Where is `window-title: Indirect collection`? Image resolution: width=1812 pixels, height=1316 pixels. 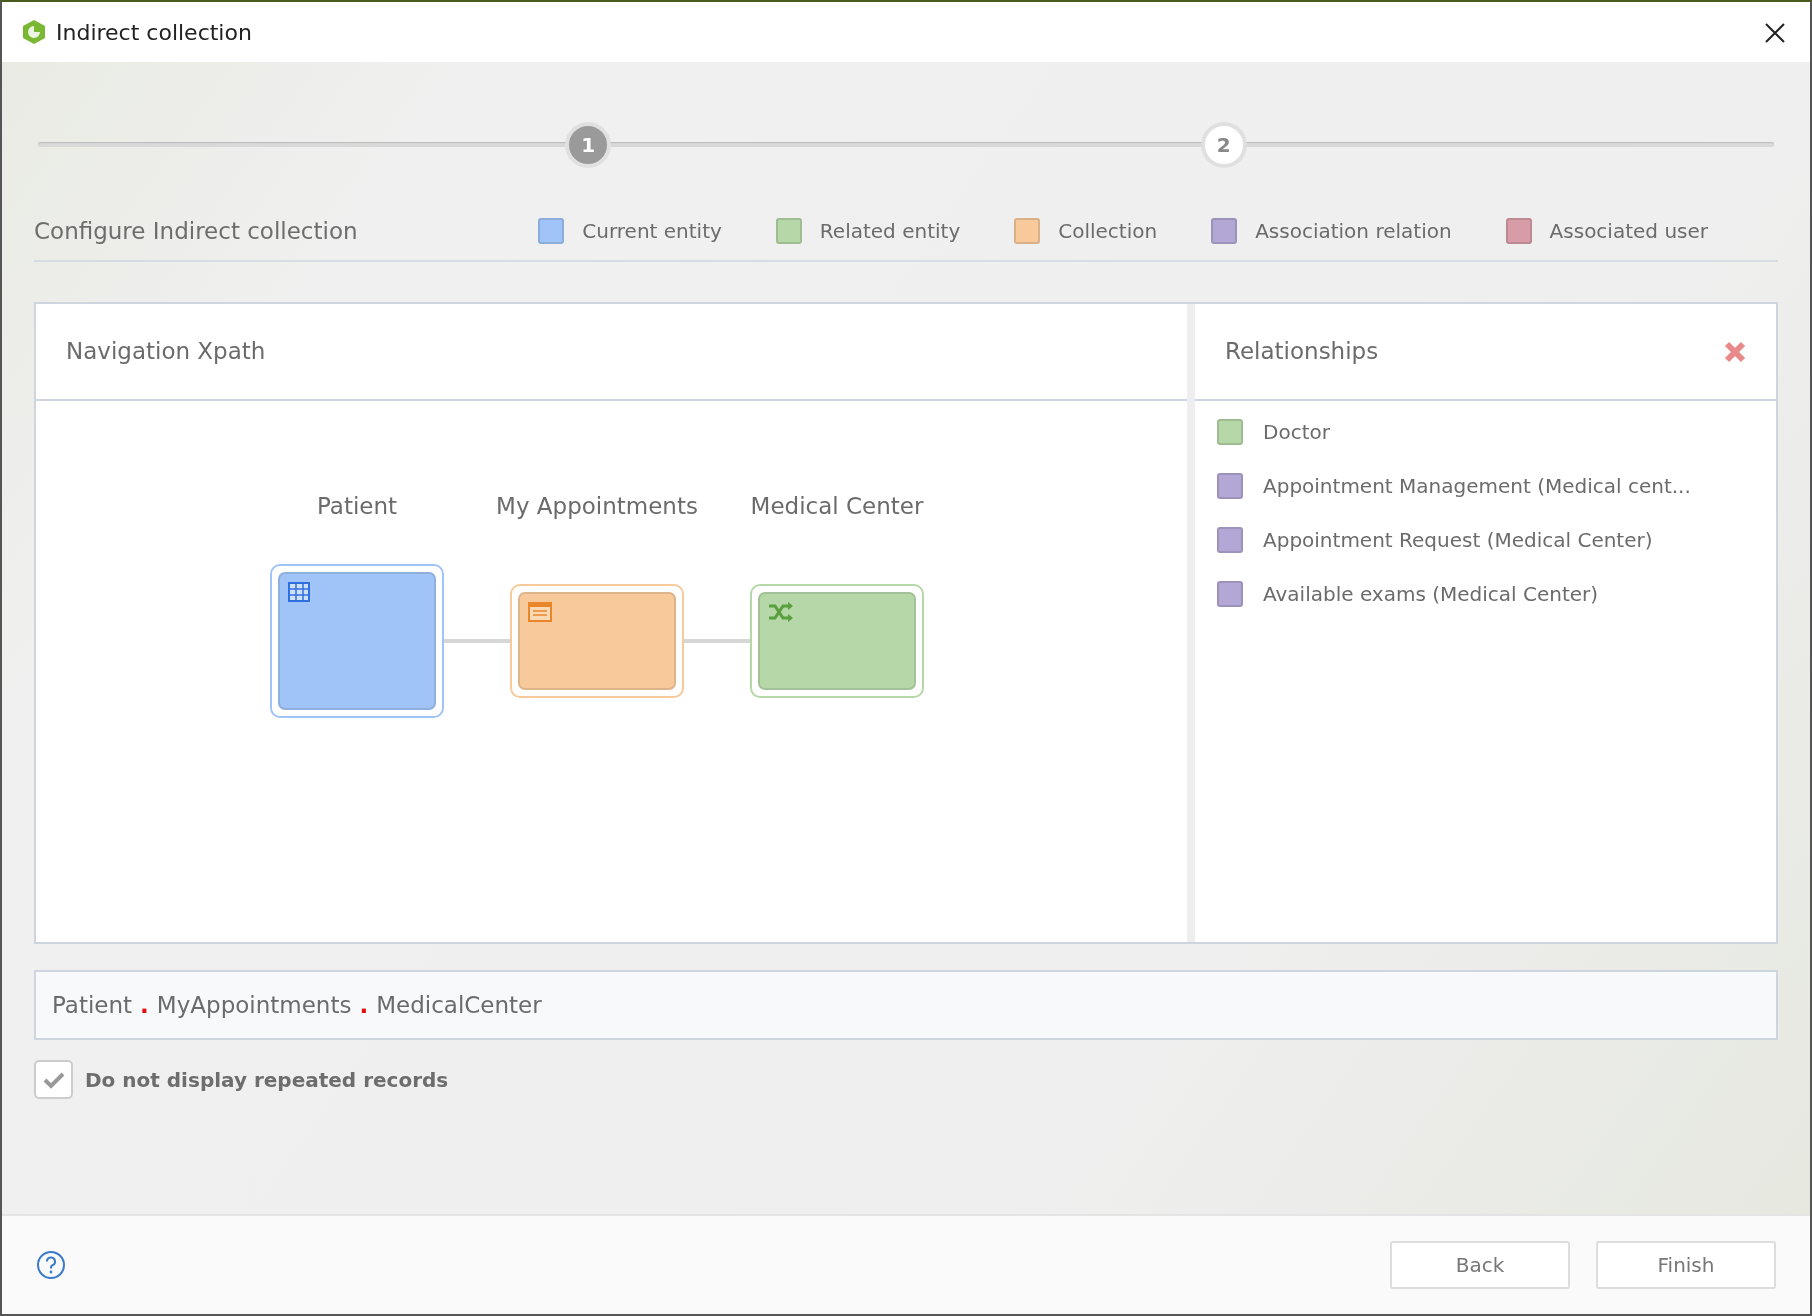
window-title: Indirect collection is located at coordinates (154, 32).